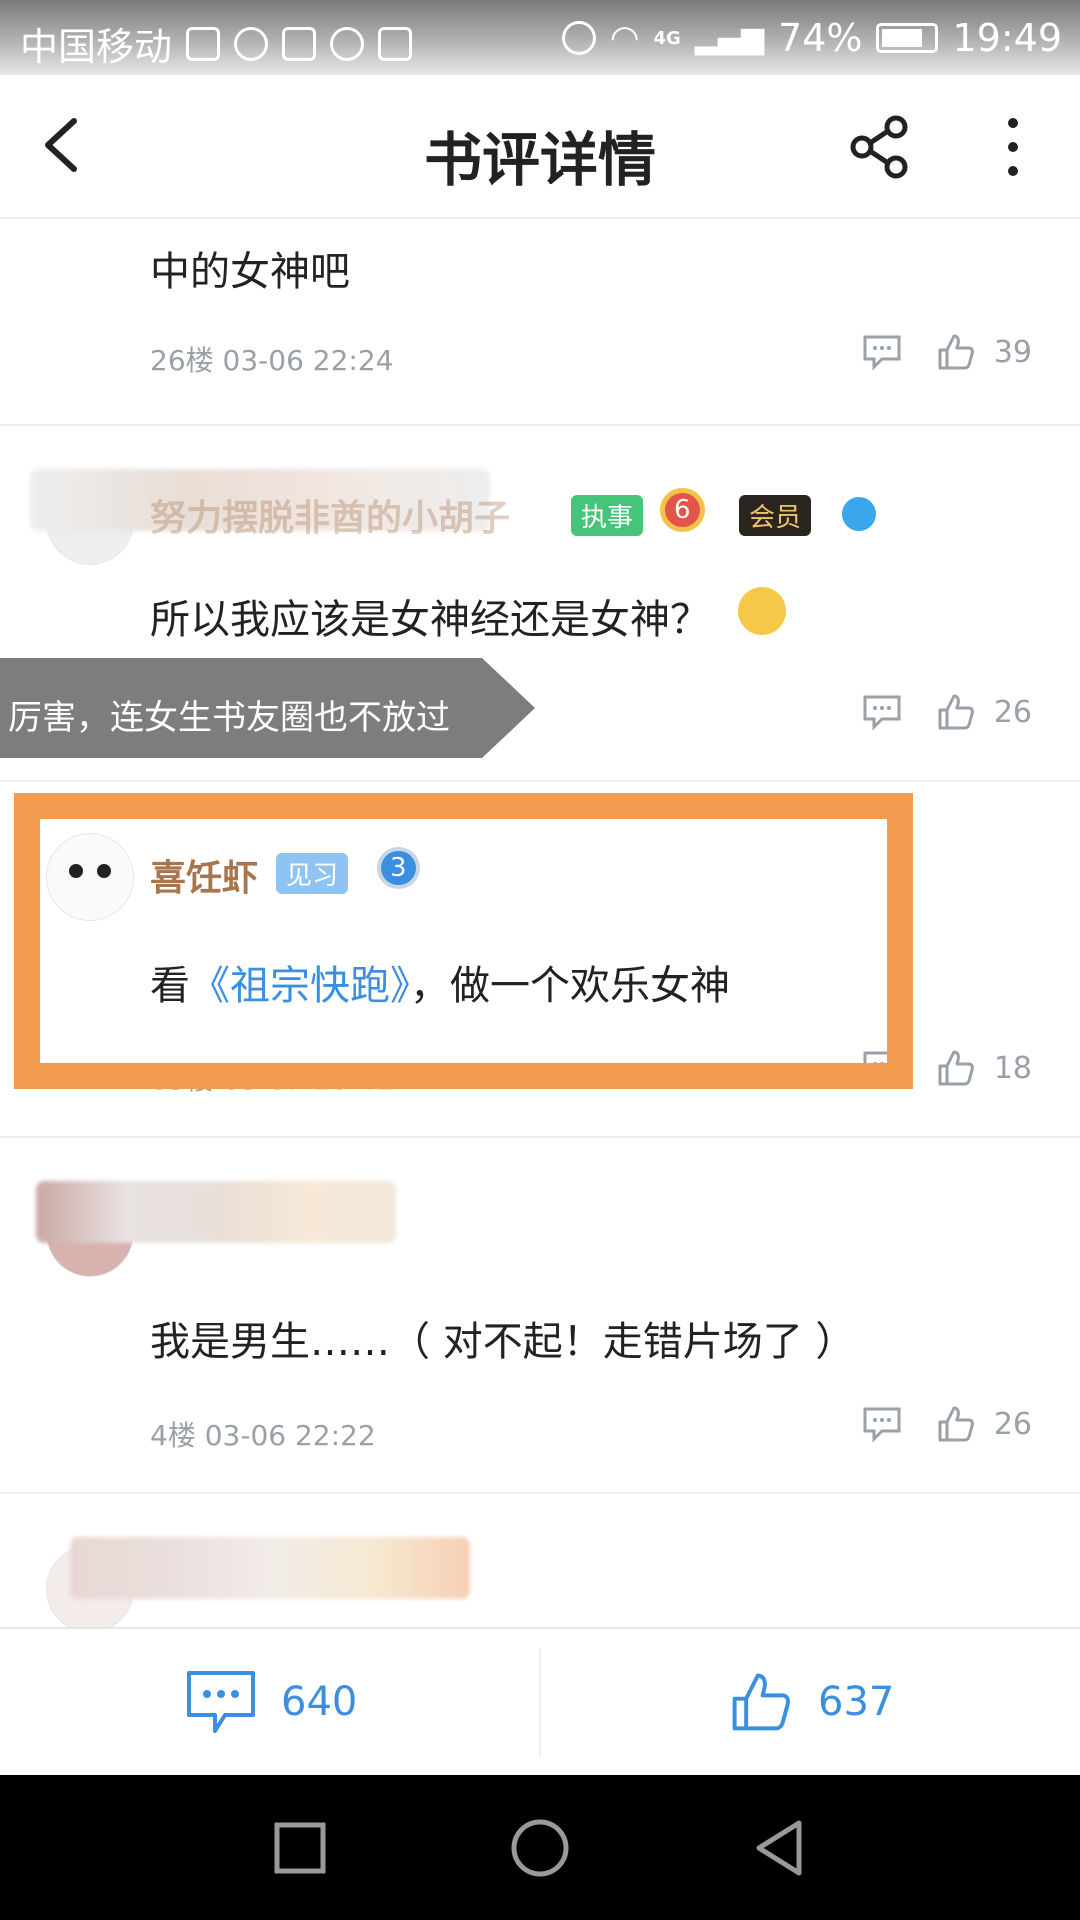  What do you see at coordinates (811, 1702) in the screenshot?
I see `like-post-button: 637` at bounding box center [811, 1702].